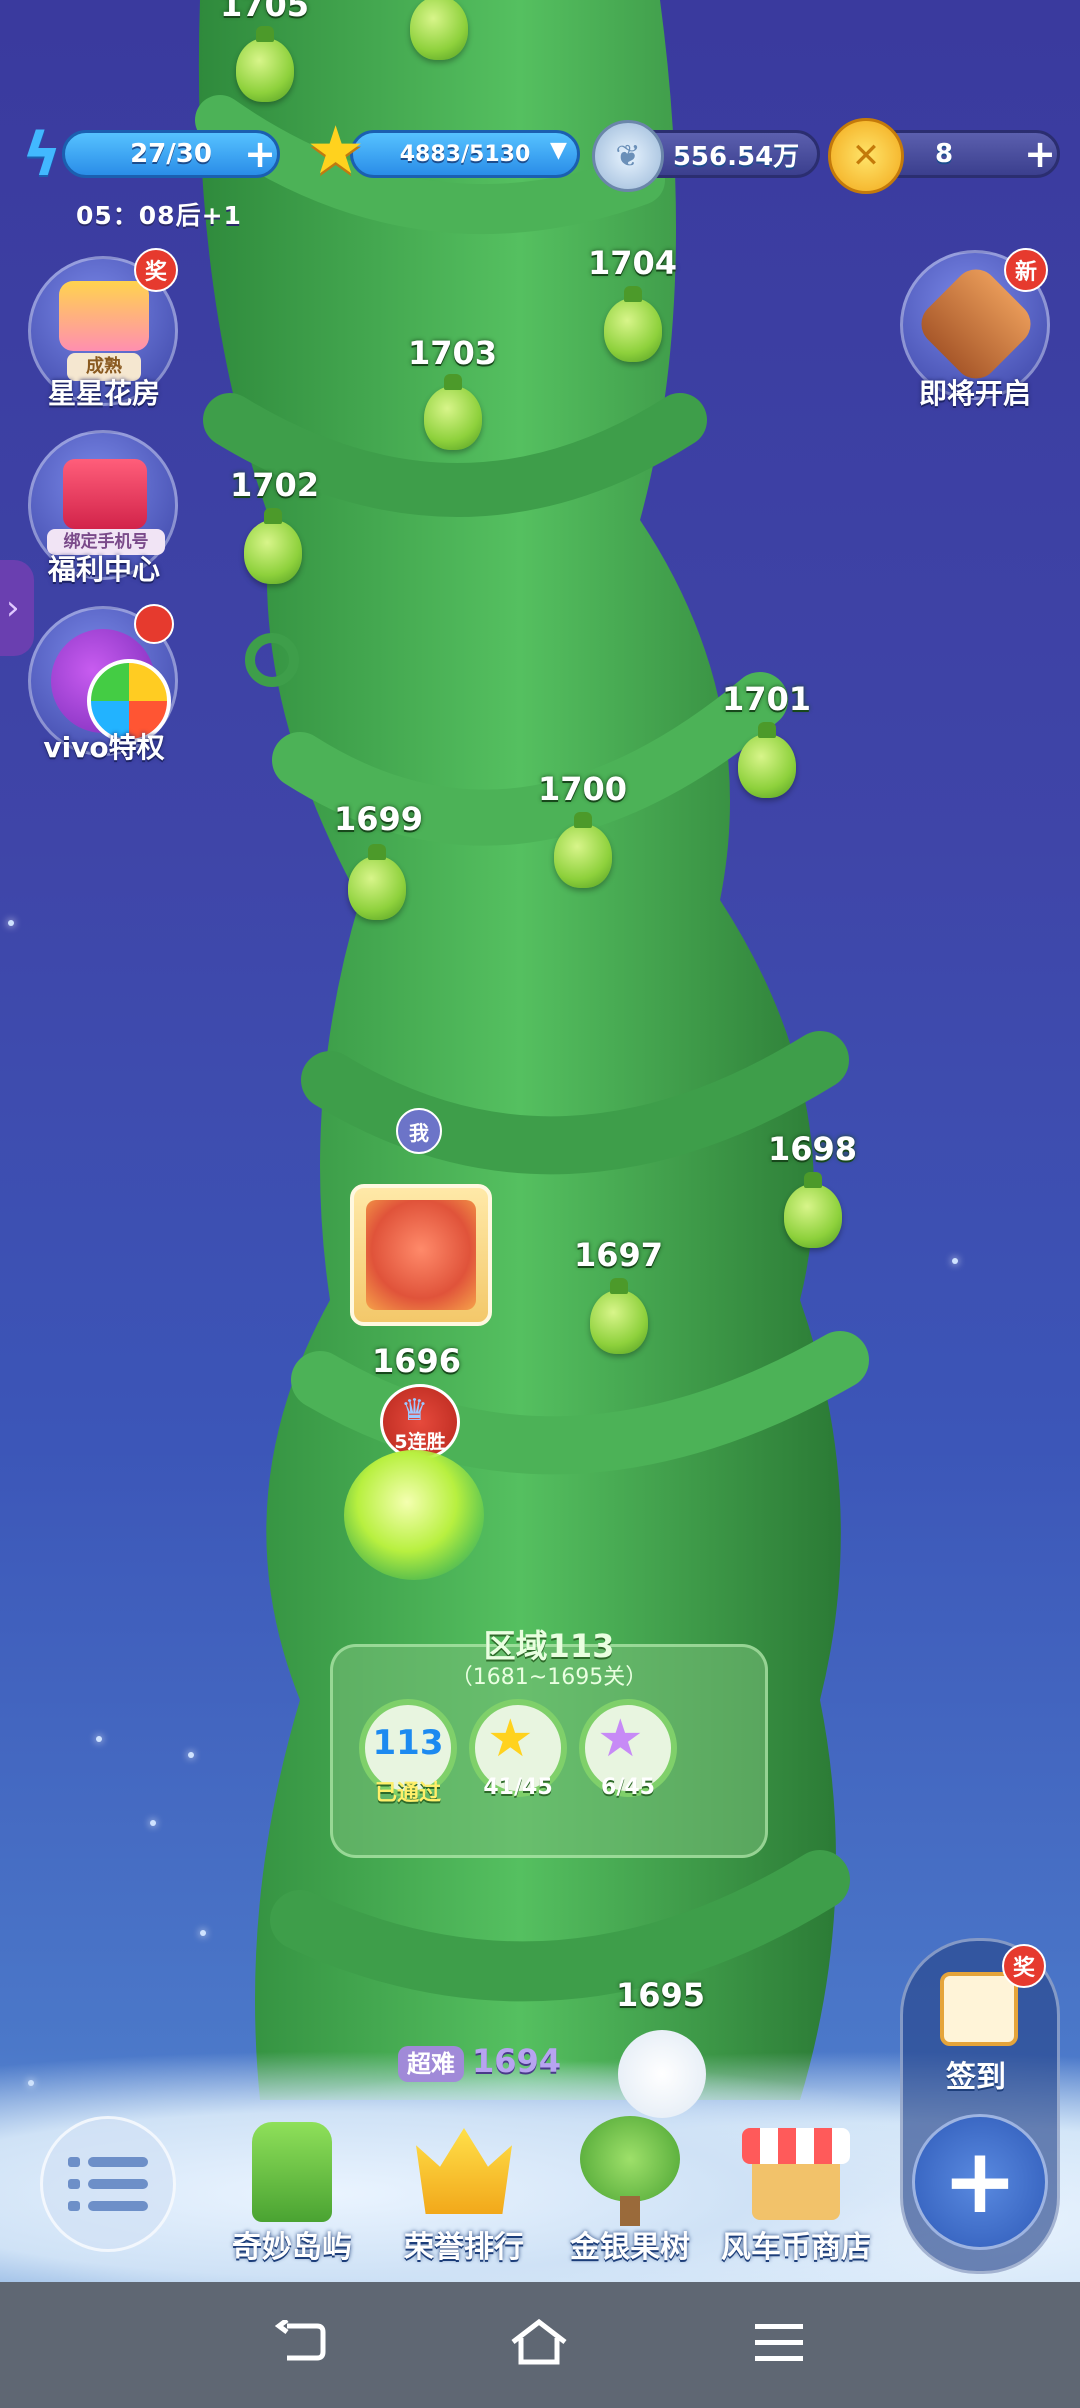 The image size is (1080, 2408). What do you see at coordinates (620, 1739) in the screenshot?
I see `rainbow-star-icon: ★` at bounding box center [620, 1739].